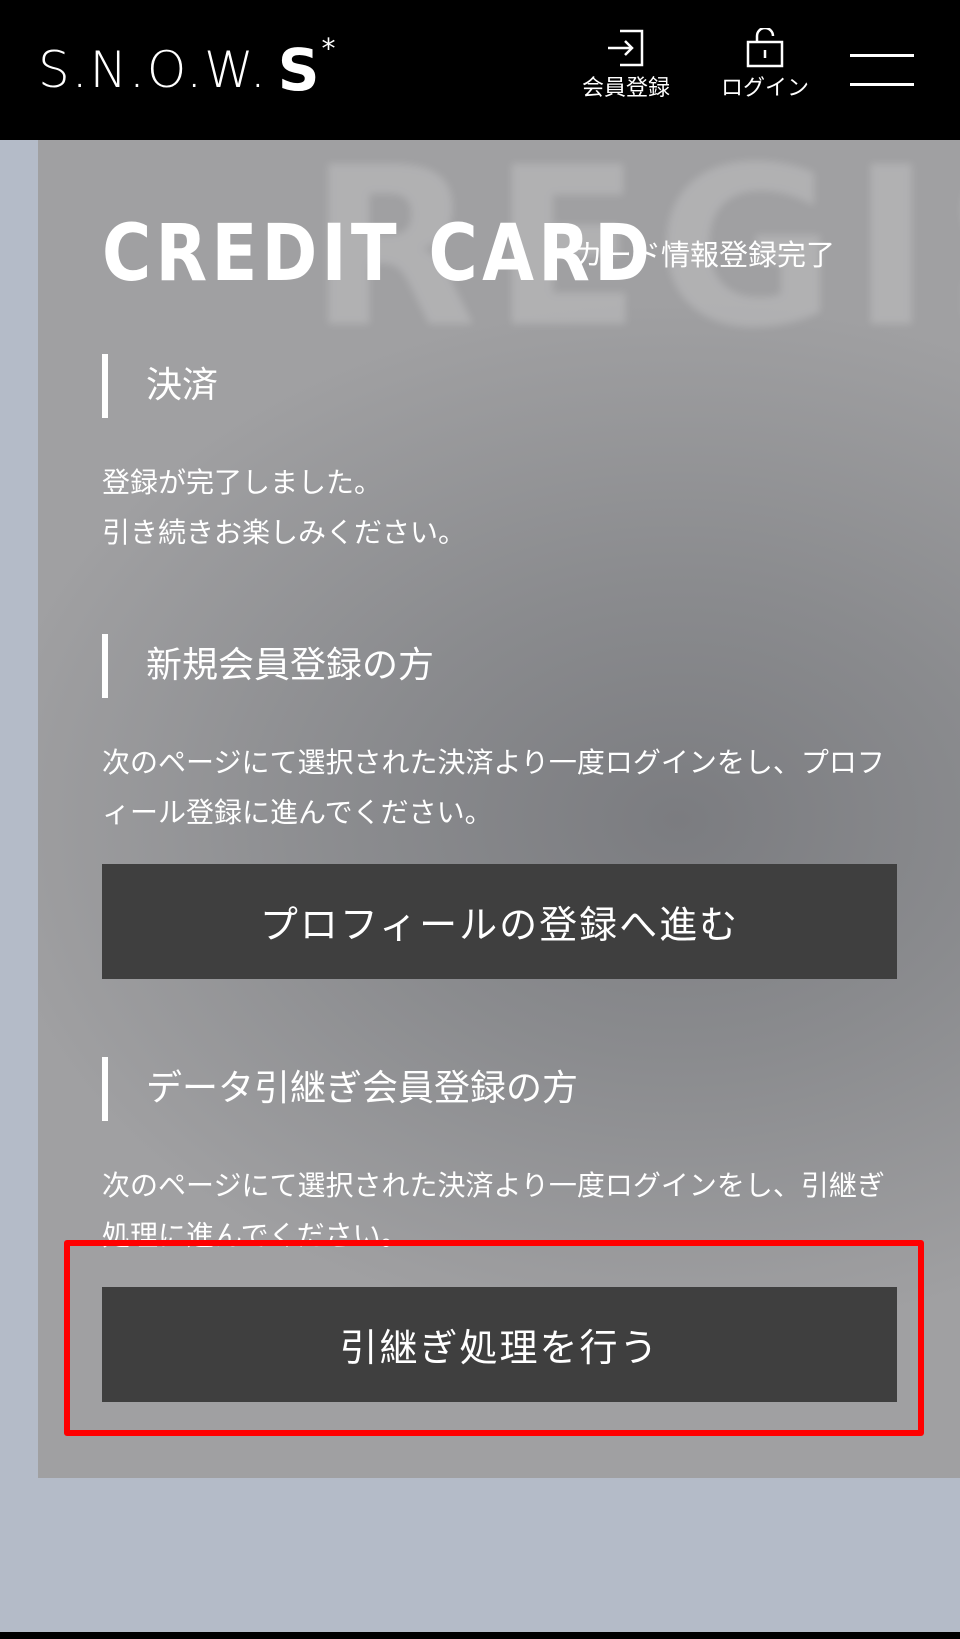 The height and width of the screenshot is (1639, 960). What do you see at coordinates (160, 386) in the screenshot?
I see `section-heading-payment: 決済` at bounding box center [160, 386].